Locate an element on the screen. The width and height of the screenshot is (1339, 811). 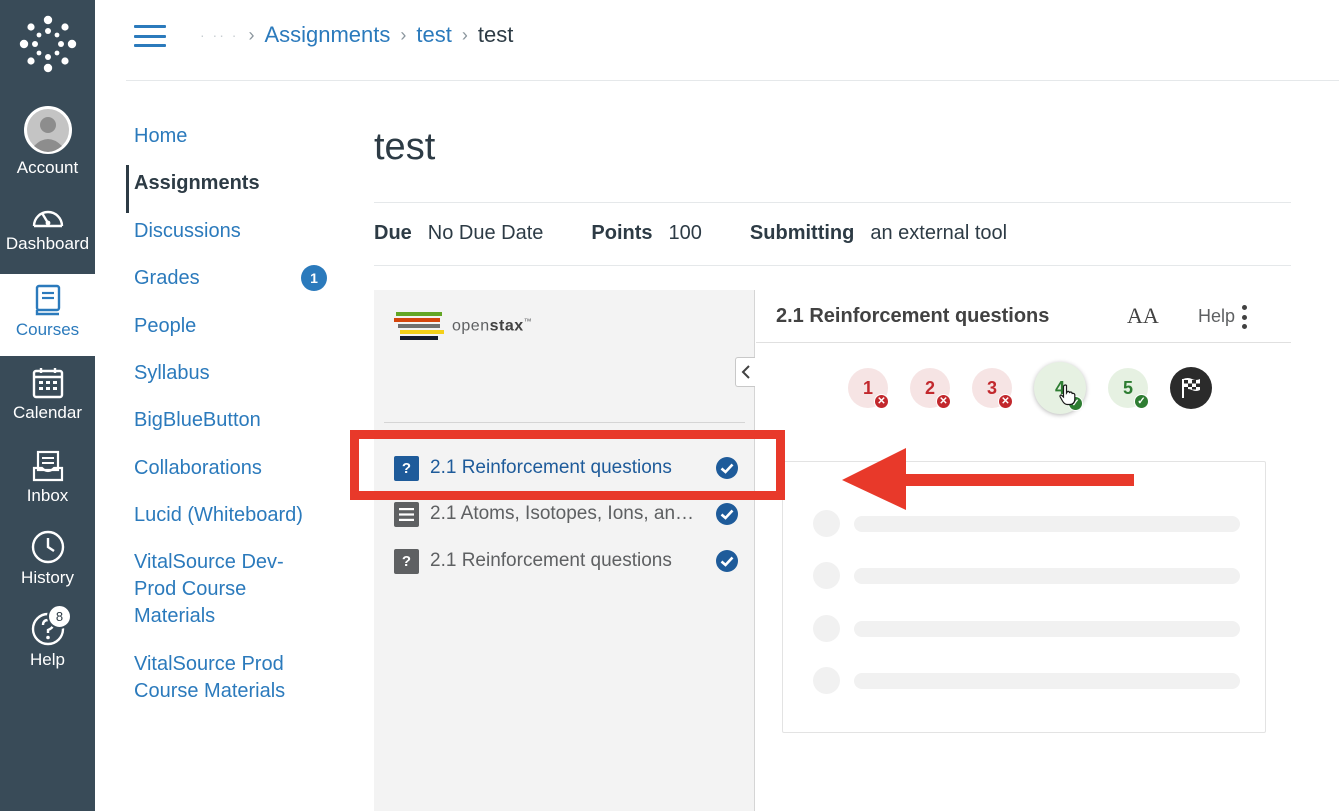
question-icon: ? is located at coordinates (406, 561).